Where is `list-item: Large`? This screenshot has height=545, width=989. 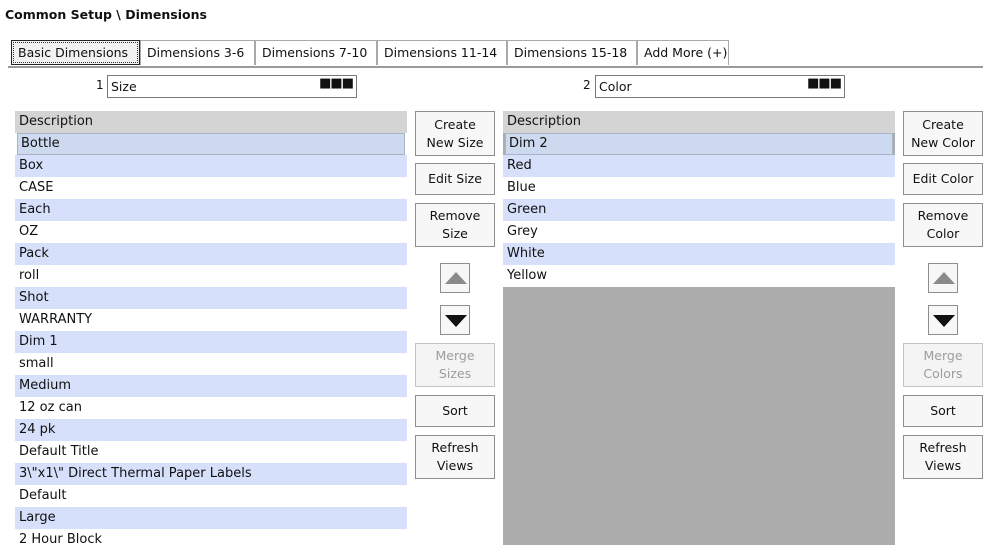 list-item: Large is located at coordinates (211, 518).